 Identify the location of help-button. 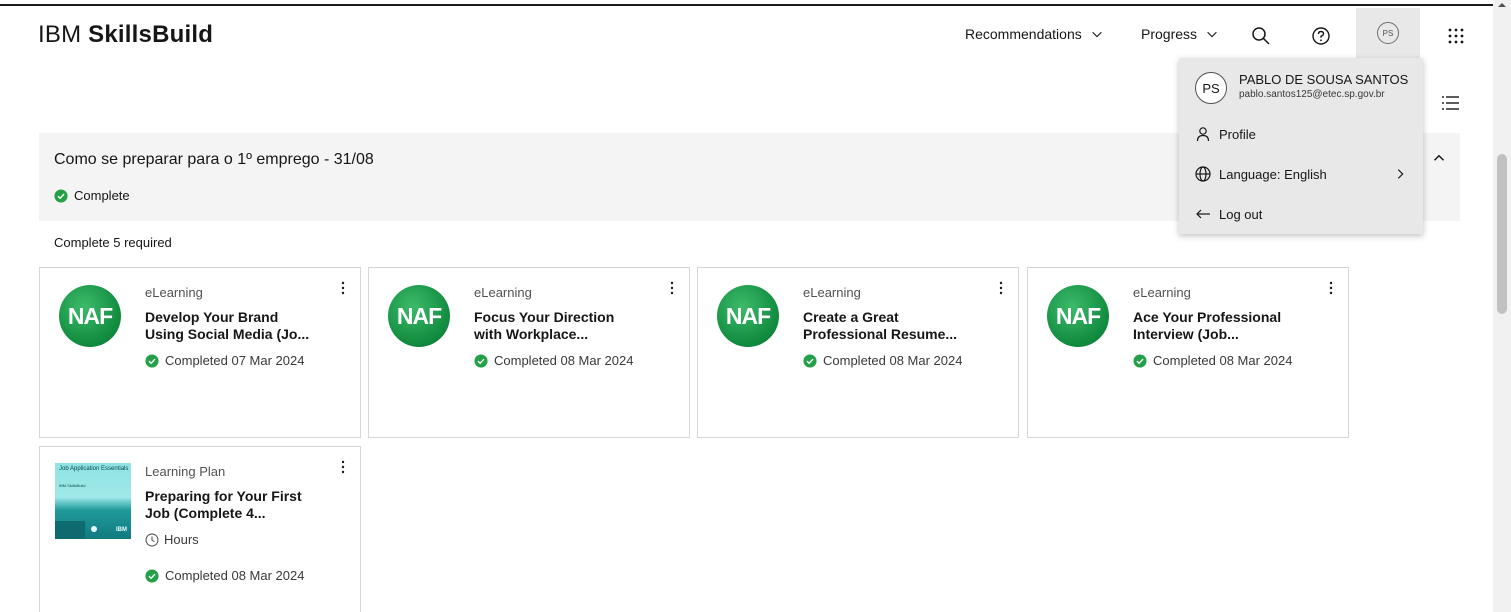
(1321, 36).